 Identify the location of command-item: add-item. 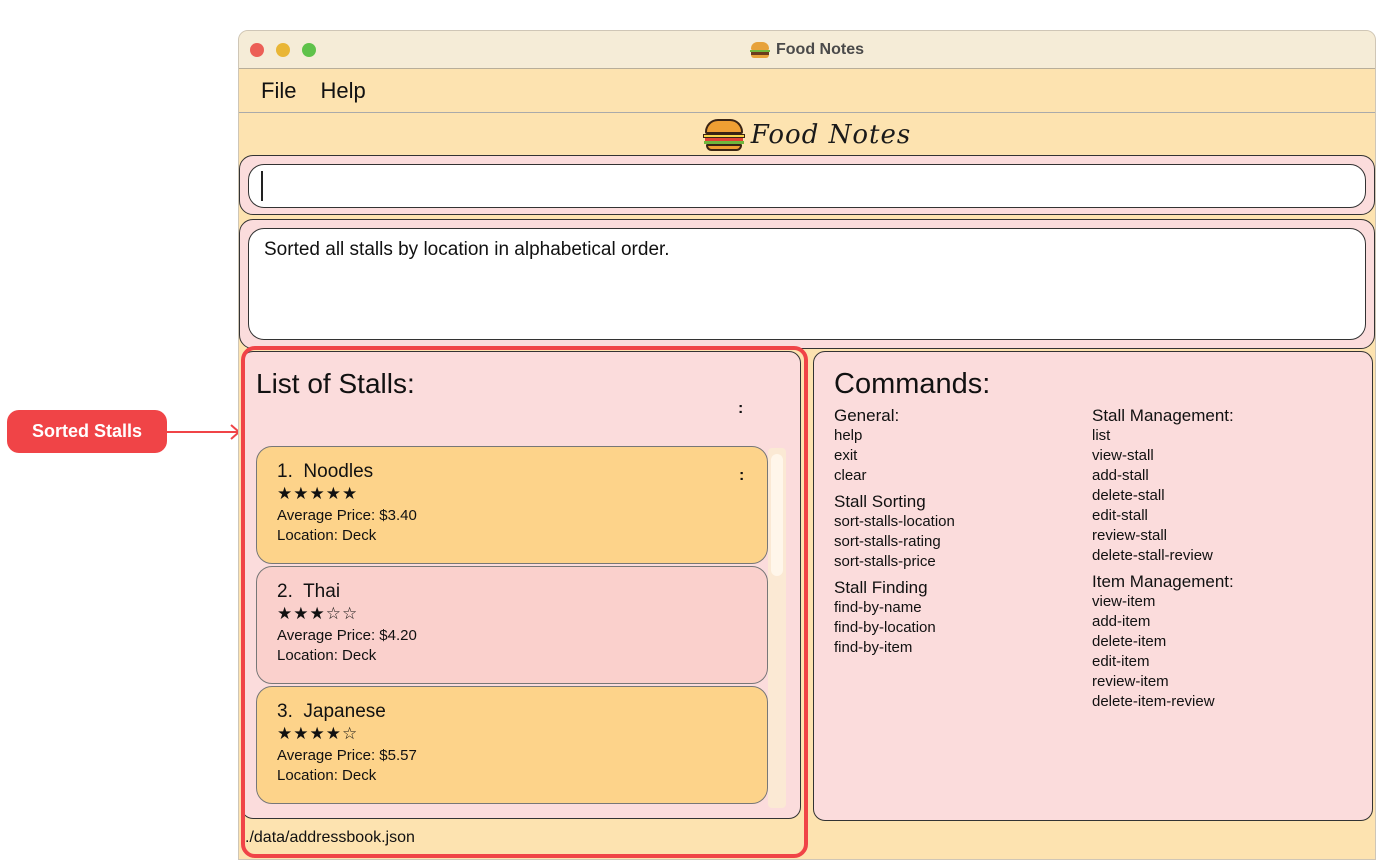
(1121, 621).